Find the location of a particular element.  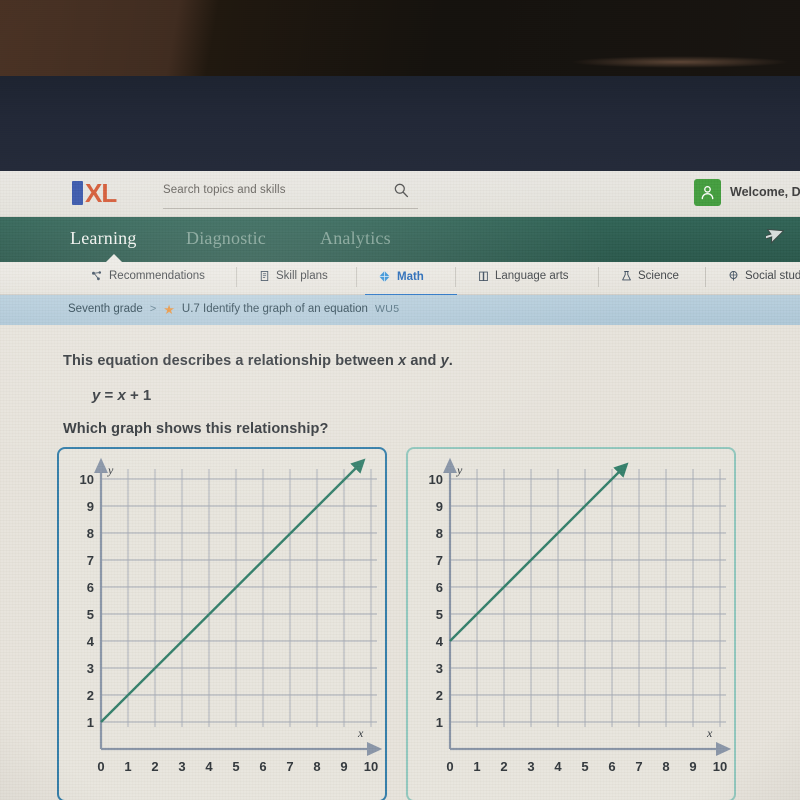

tab-label: Social stud is located at coordinates (772, 276).